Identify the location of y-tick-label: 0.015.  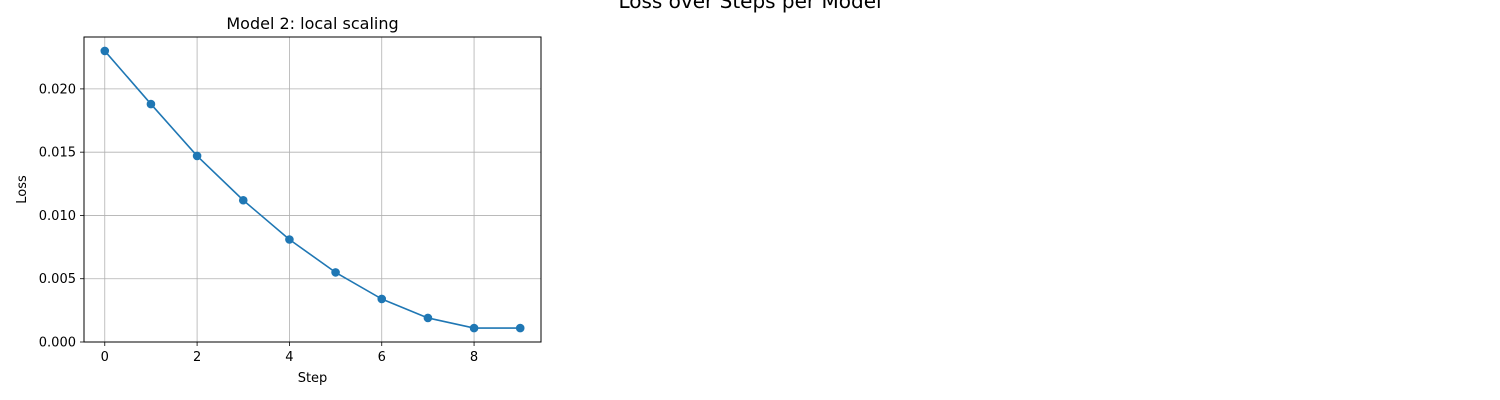
(57, 153).